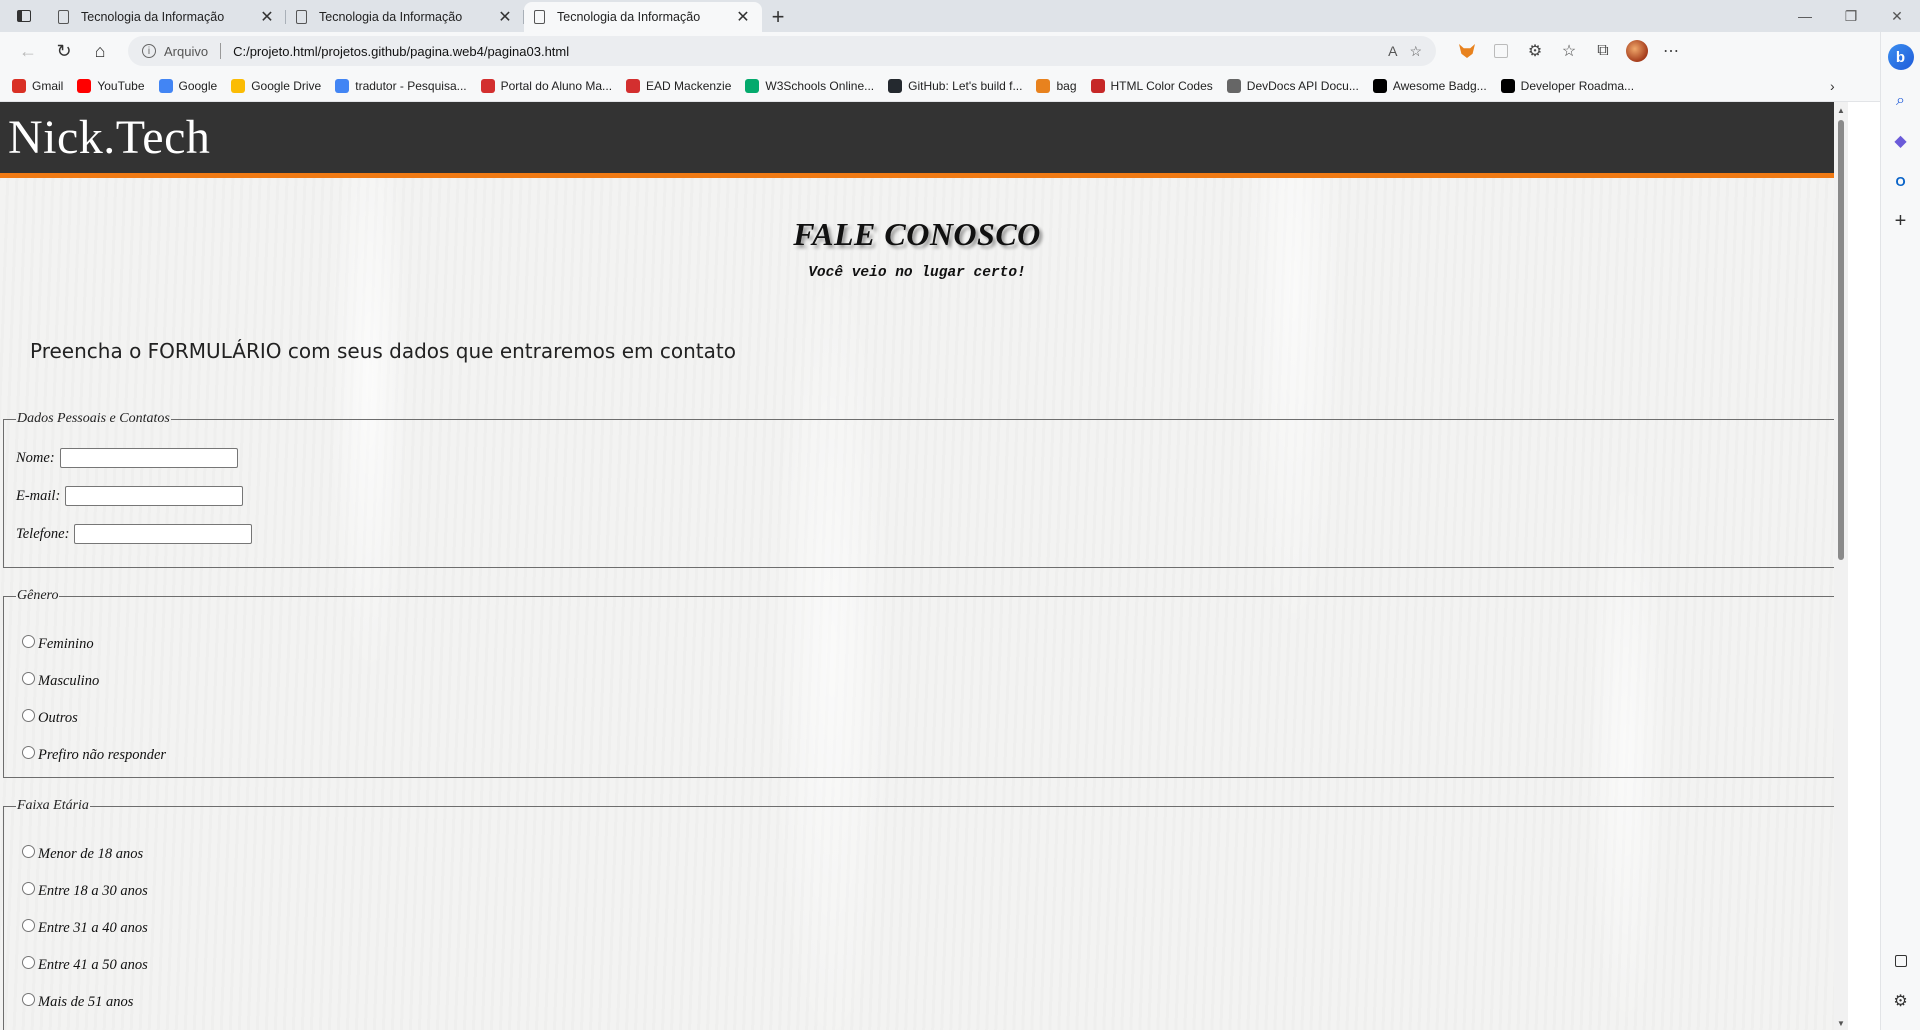 The width and height of the screenshot is (1920, 1030). I want to click on sidebar-settings-button: ⚙, so click(1901, 1001).